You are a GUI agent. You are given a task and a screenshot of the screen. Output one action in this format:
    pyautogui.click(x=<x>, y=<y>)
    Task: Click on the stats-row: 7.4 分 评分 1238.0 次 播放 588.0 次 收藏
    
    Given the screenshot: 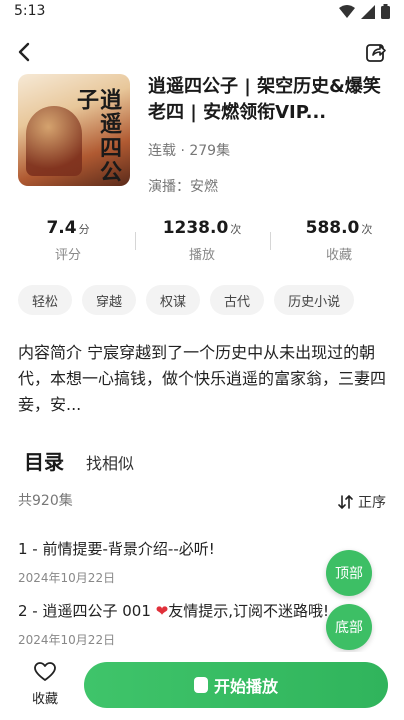 What is the action you would take?
    pyautogui.click(x=202, y=242)
    